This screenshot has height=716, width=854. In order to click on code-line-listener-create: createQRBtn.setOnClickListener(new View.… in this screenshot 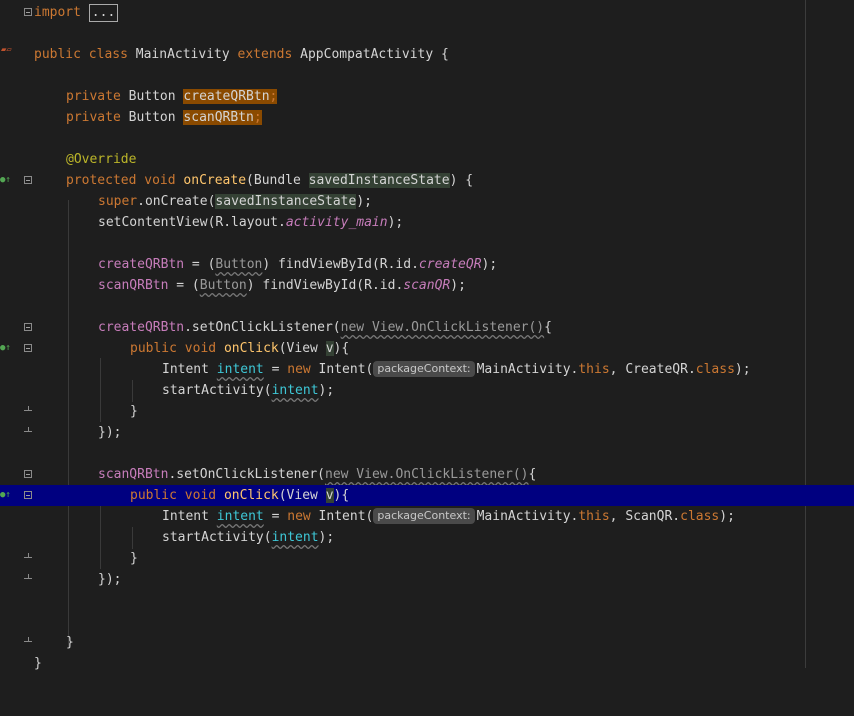, I will do `click(427, 327)`.